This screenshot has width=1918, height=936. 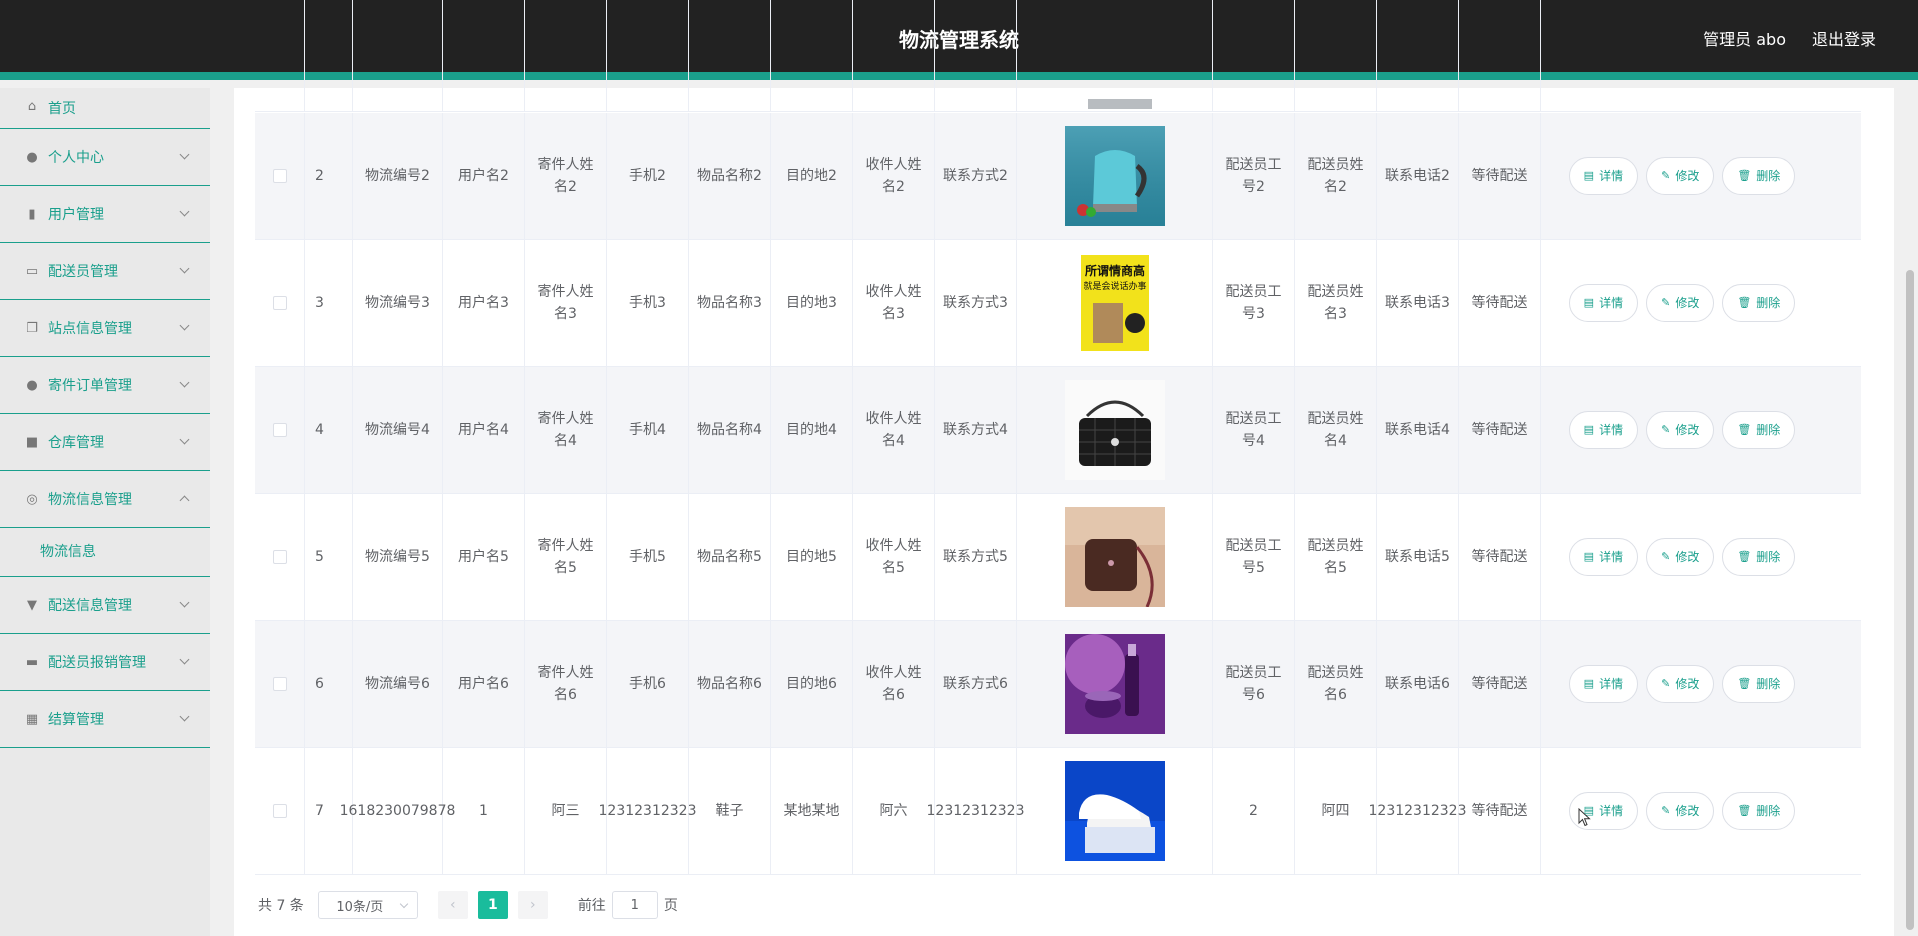 What do you see at coordinates (452, 905) in the screenshot?
I see `prev-page-button: ‹` at bounding box center [452, 905].